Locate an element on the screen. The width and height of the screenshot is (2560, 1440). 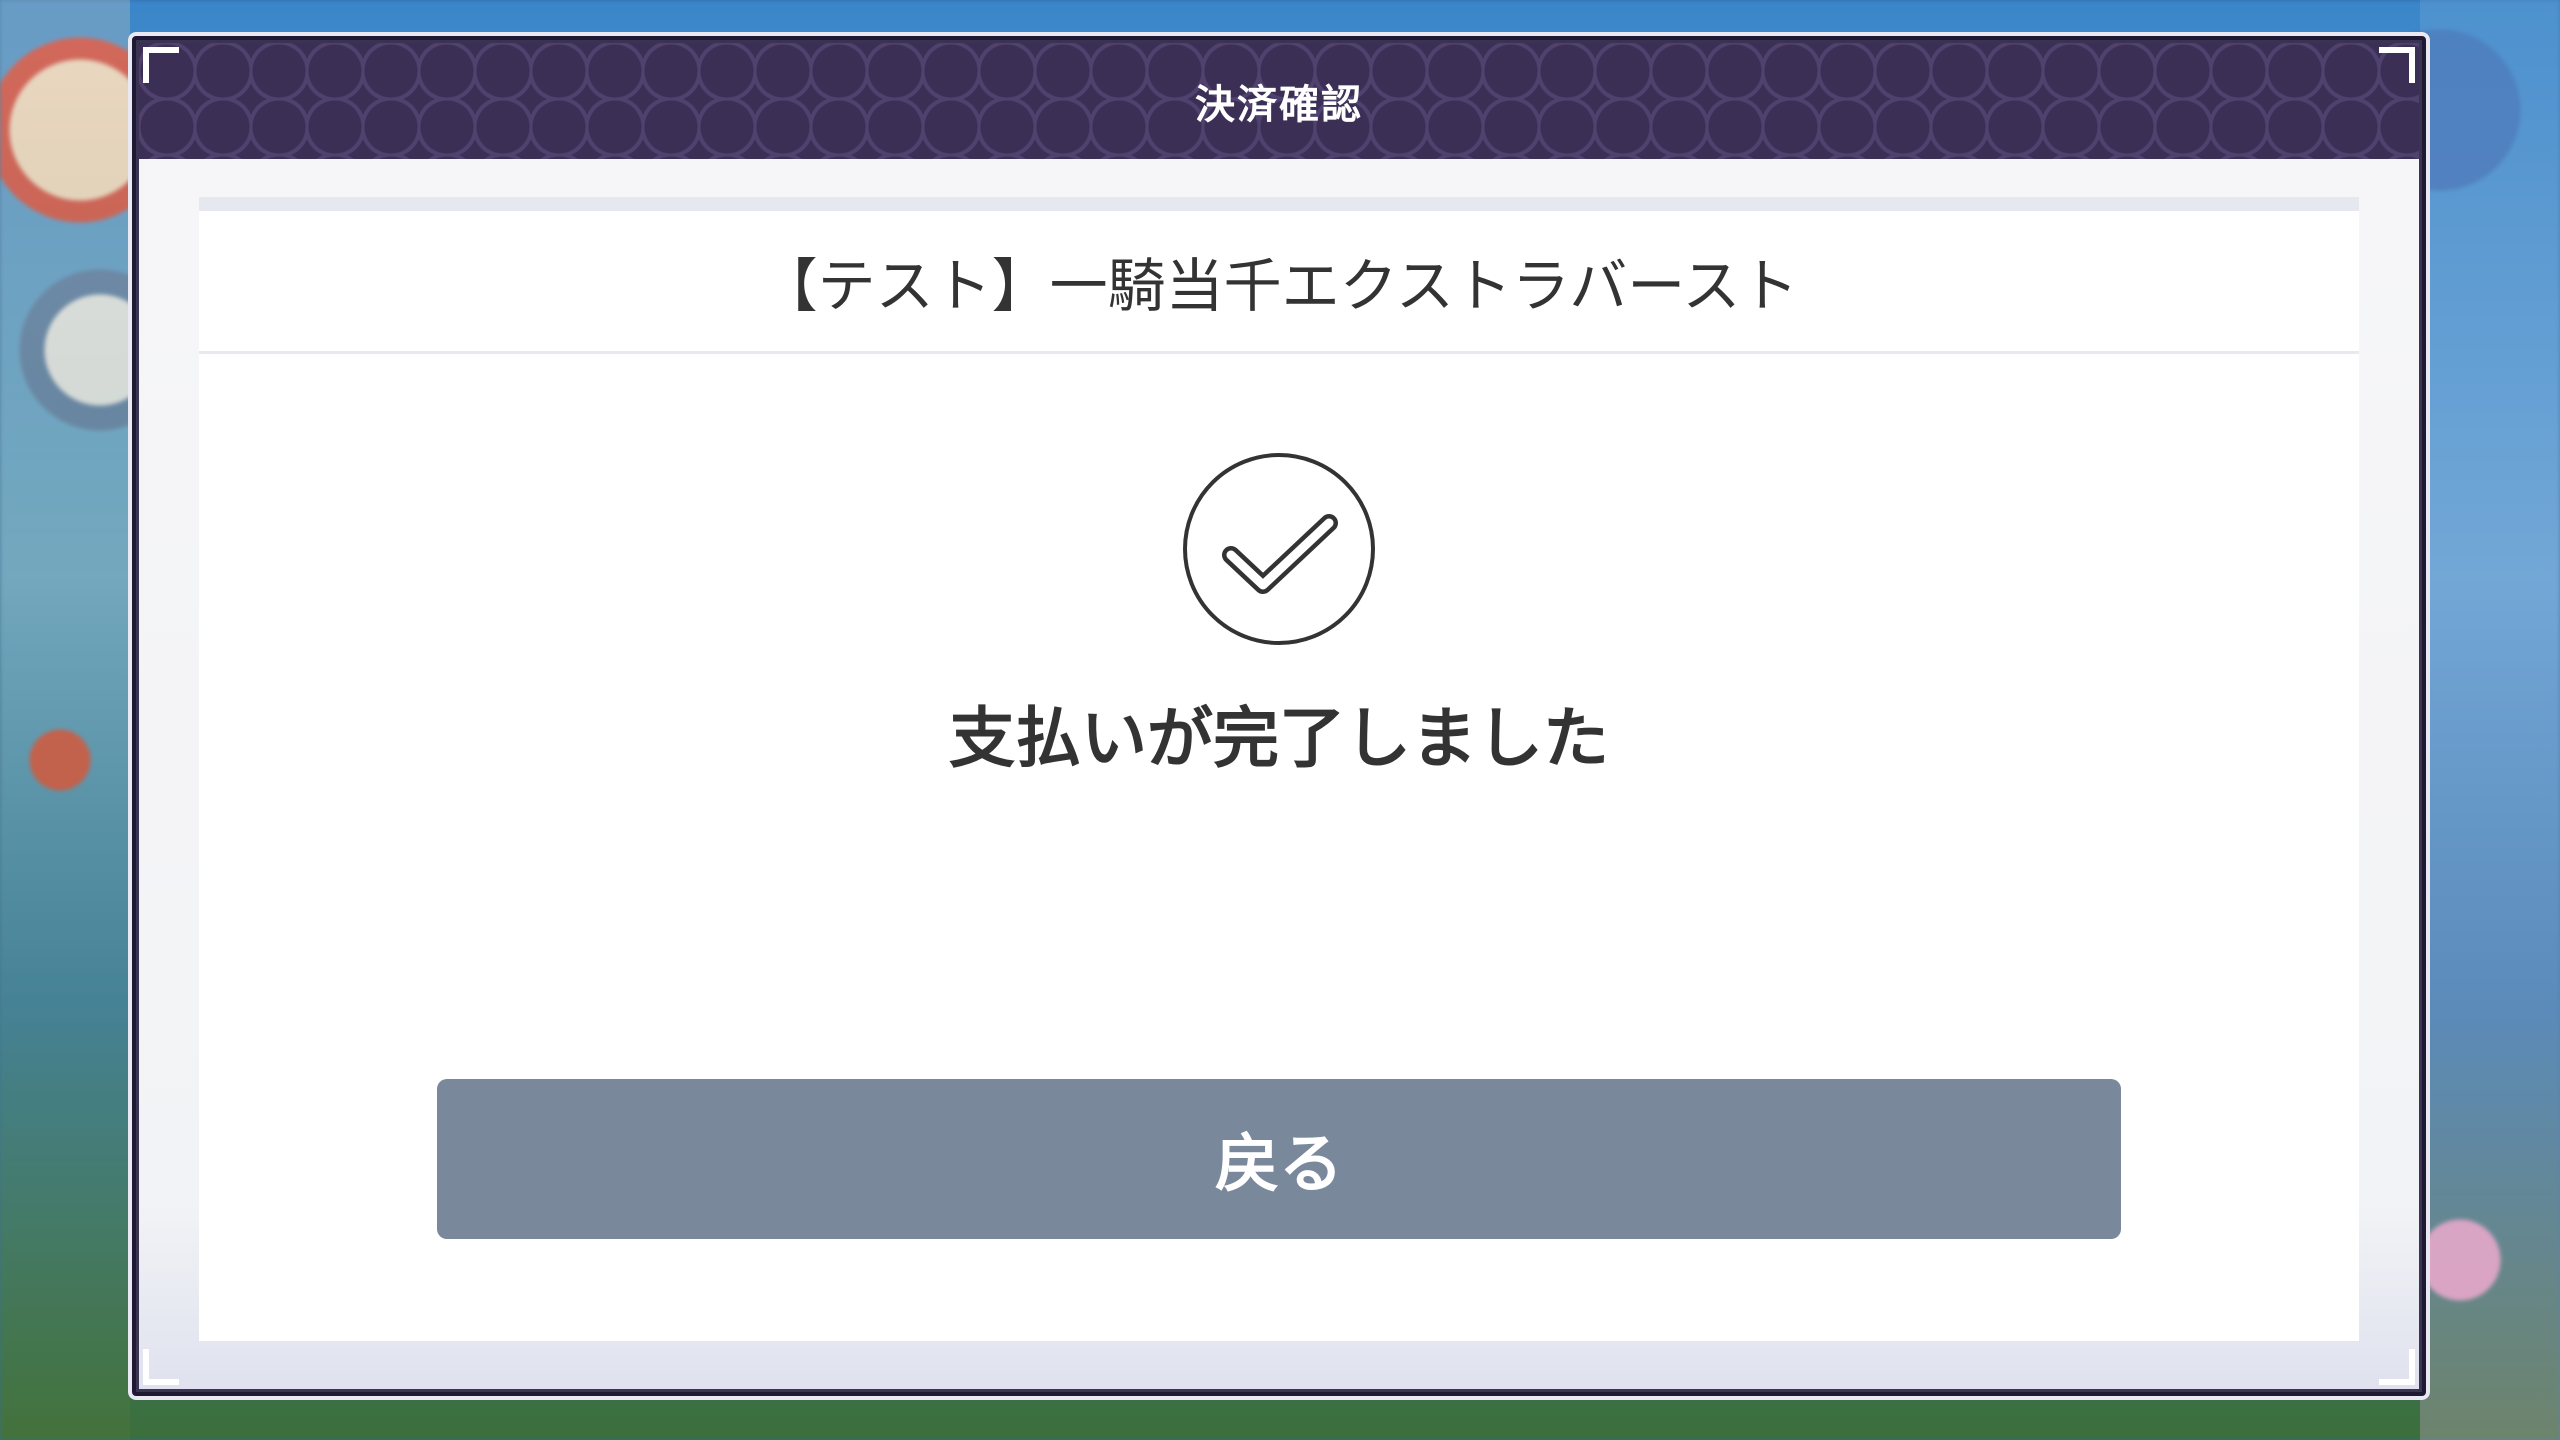
dialog-title: 決済確認 is located at coordinates (1279, 105).